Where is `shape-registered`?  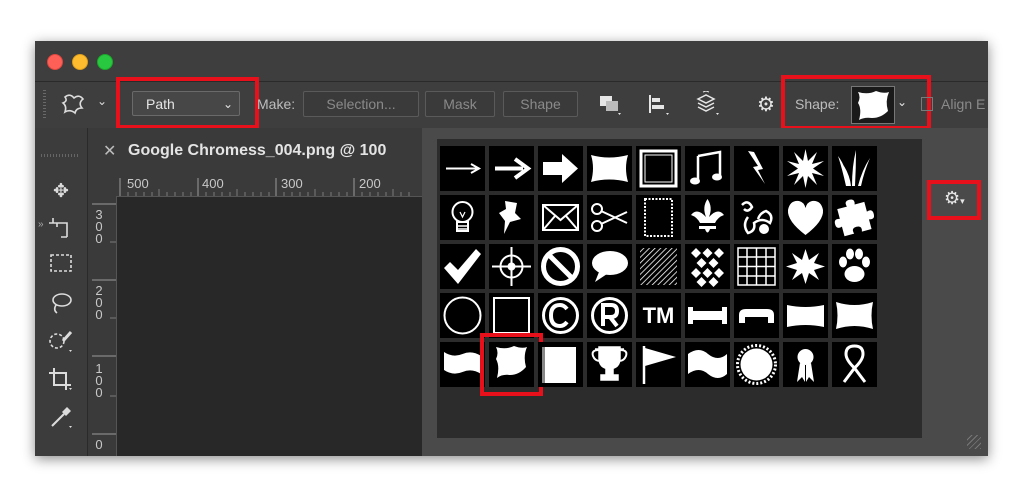
shape-registered is located at coordinates (609, 315).